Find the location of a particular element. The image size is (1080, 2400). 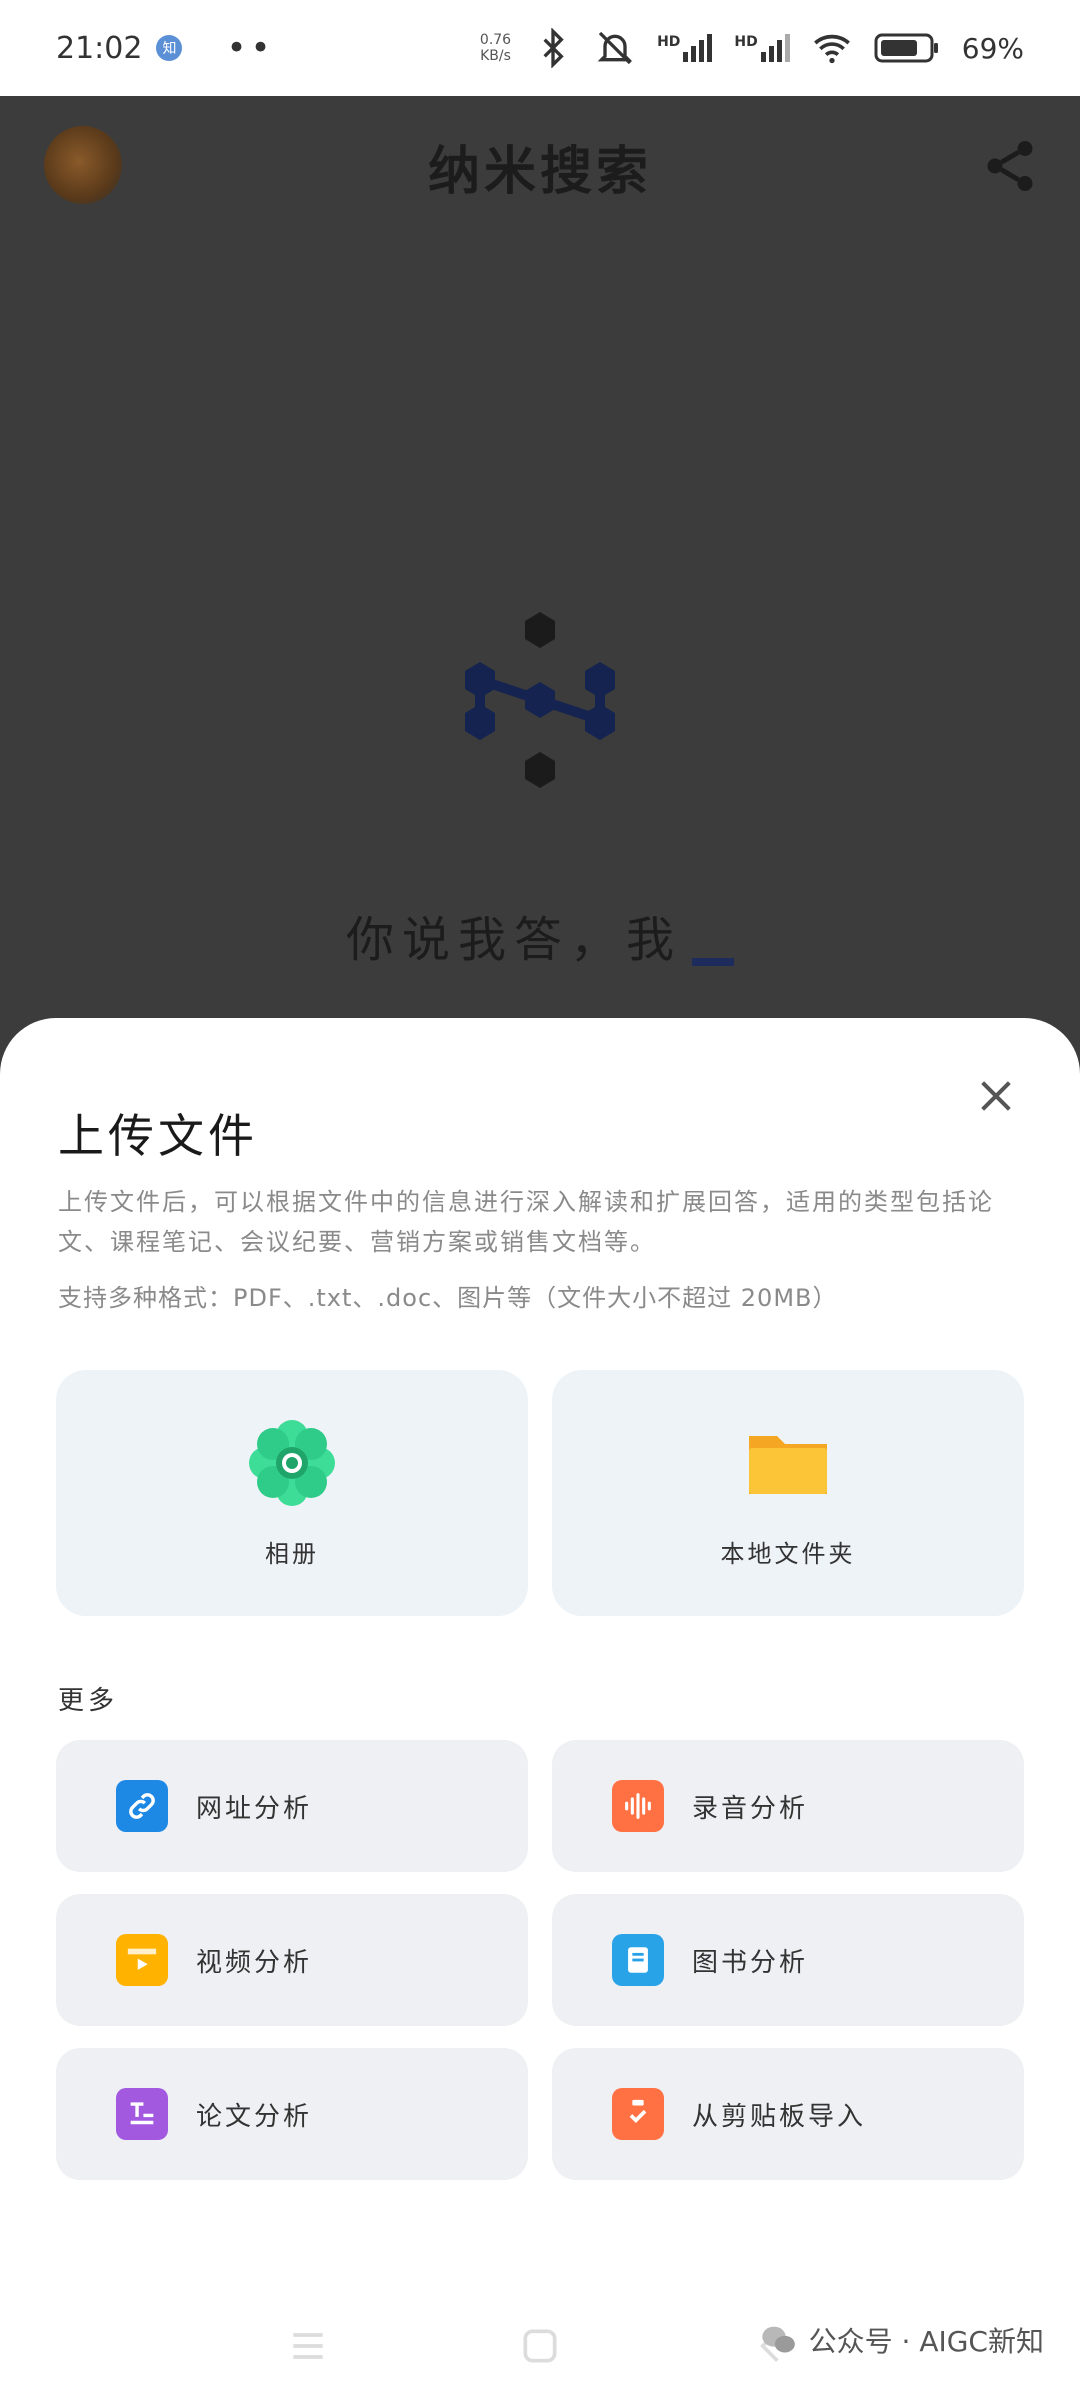

more-section-label: 更多 is located at coordinates (88, 1701).